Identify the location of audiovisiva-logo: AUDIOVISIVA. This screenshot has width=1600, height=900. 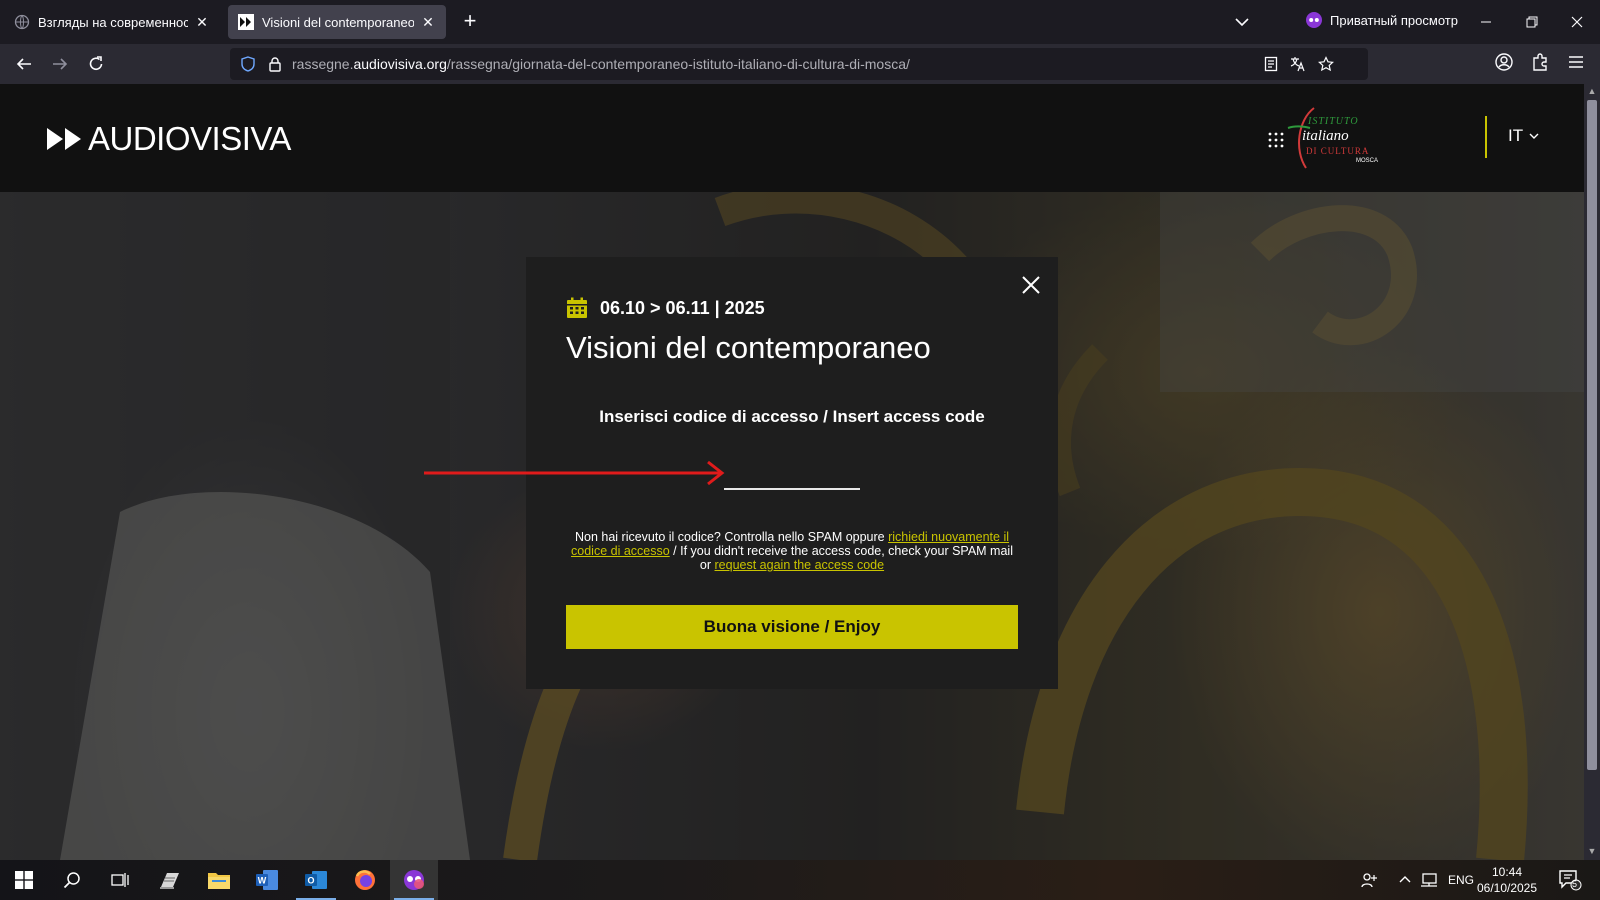
(168, 139).